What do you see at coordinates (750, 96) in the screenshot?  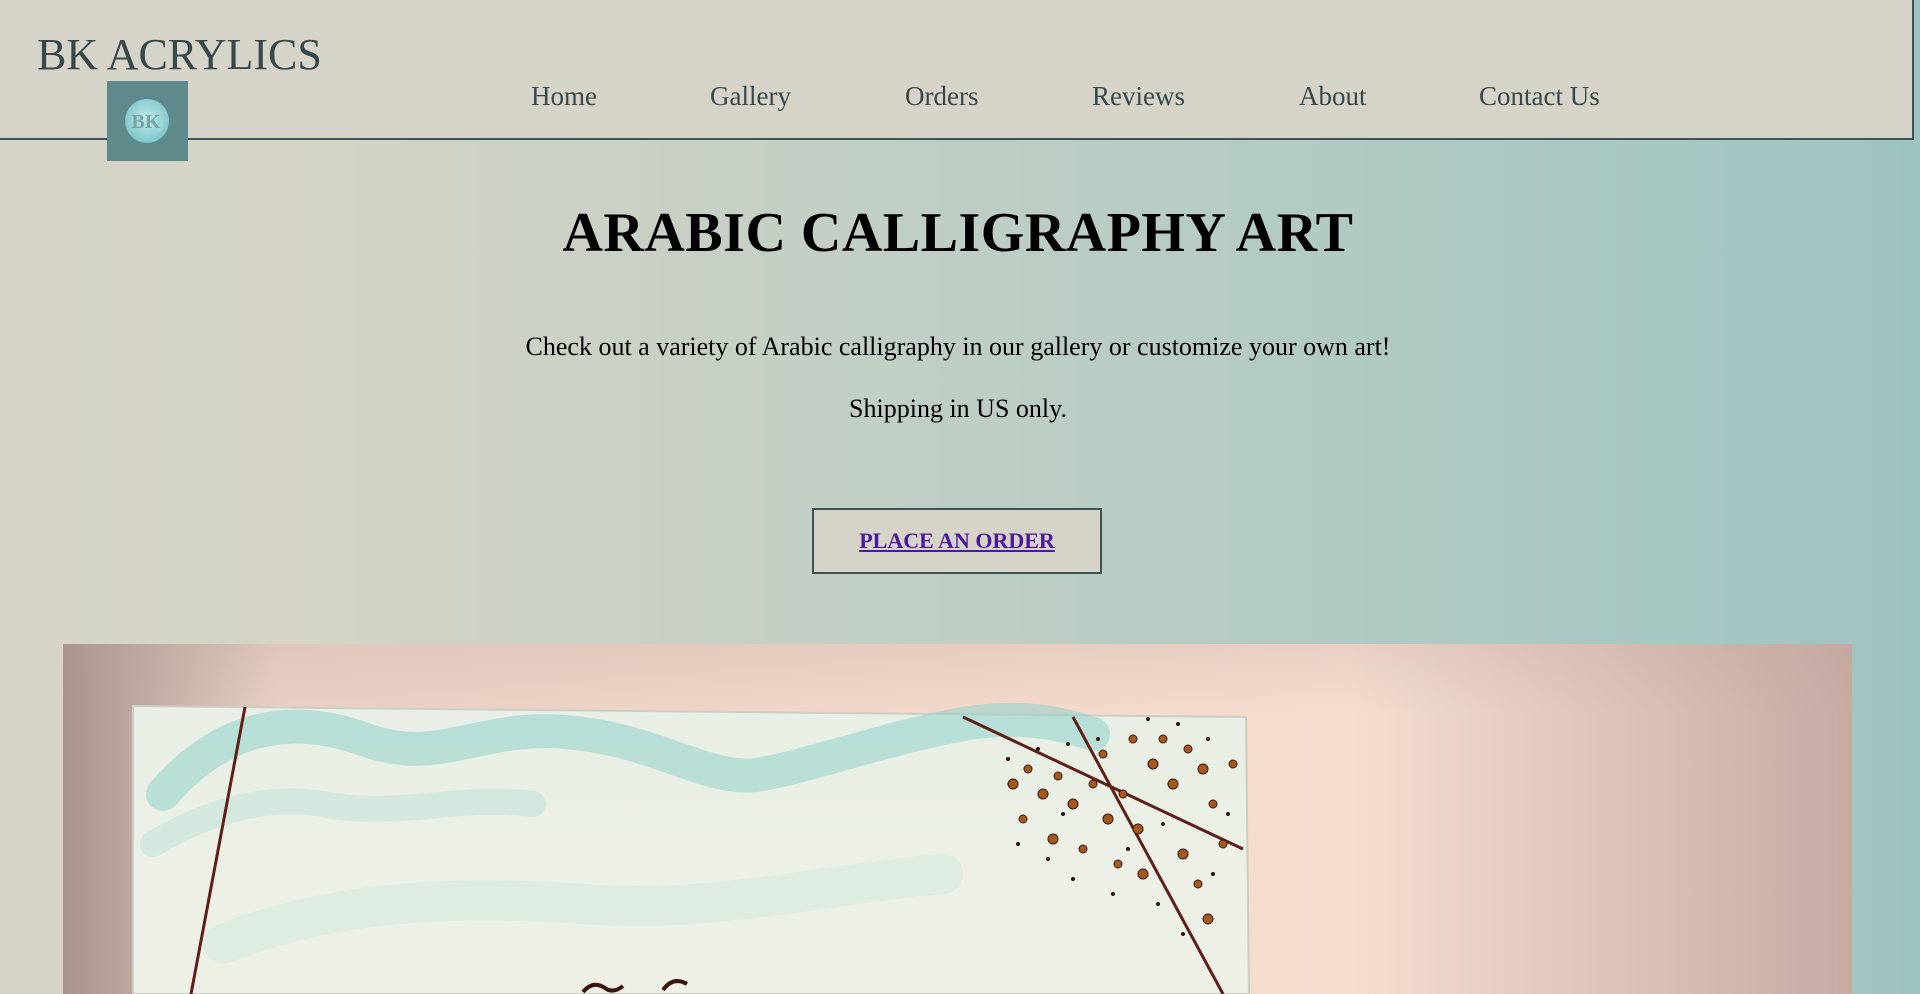 I see `nav-gallery: Gallery` at bounding box center [750, 96].